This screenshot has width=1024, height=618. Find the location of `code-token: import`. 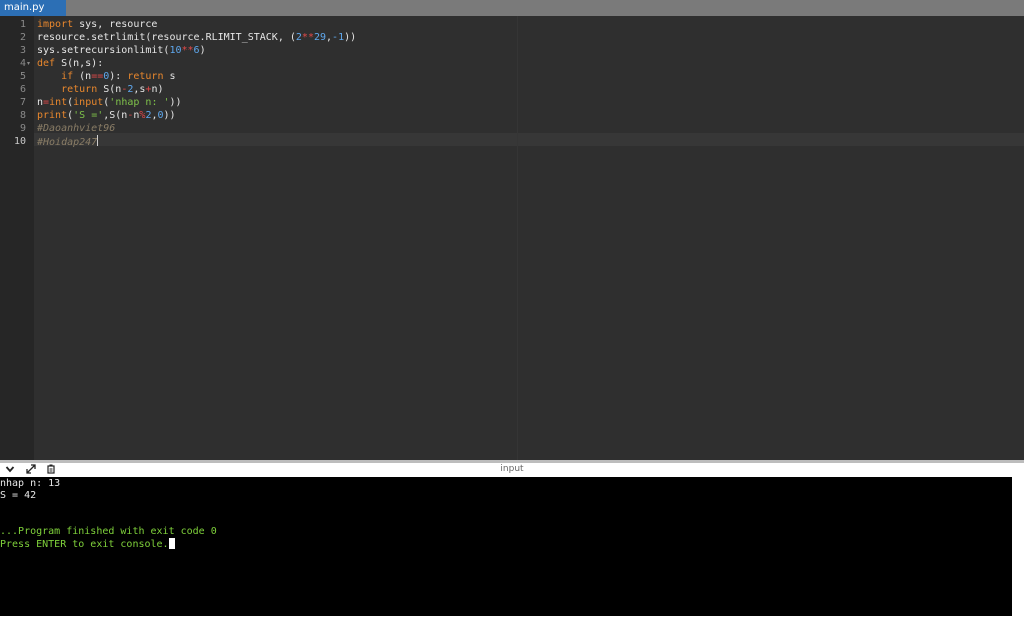

code-token: import is located at coordinates (55, 24).